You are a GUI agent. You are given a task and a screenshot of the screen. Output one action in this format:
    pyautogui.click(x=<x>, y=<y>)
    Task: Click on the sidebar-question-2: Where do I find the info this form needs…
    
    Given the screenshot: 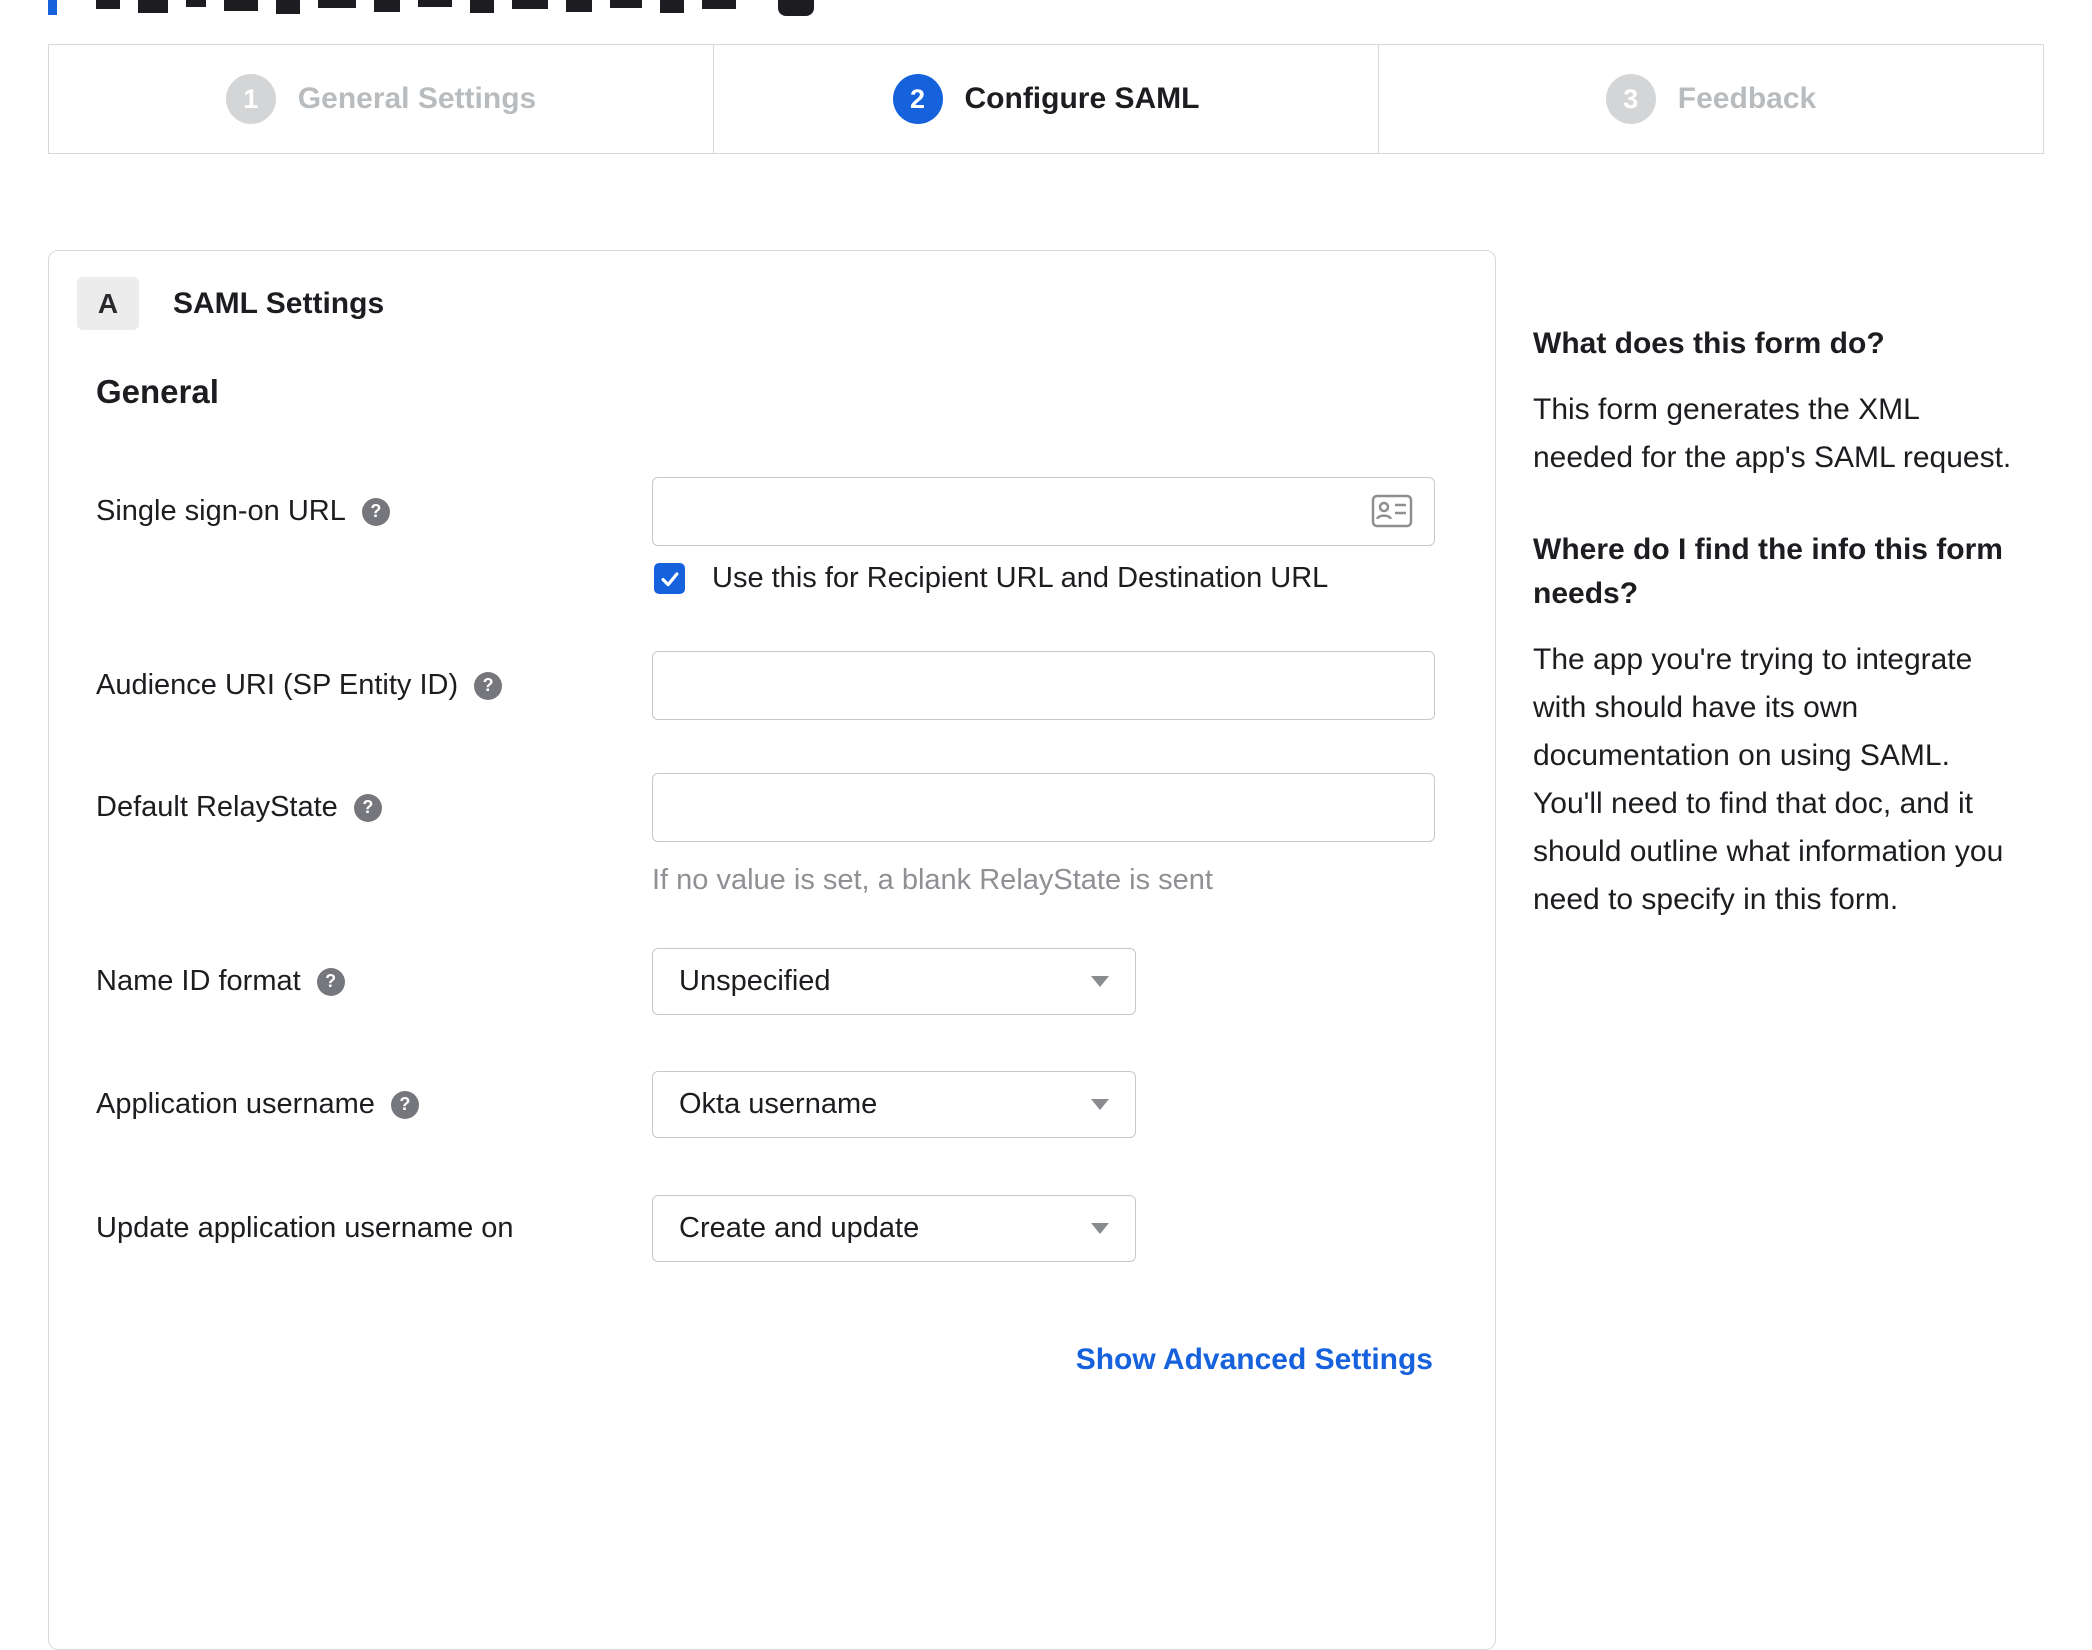 What is the action you would take?
    pyautogui.click(x=1768, y=571)
    